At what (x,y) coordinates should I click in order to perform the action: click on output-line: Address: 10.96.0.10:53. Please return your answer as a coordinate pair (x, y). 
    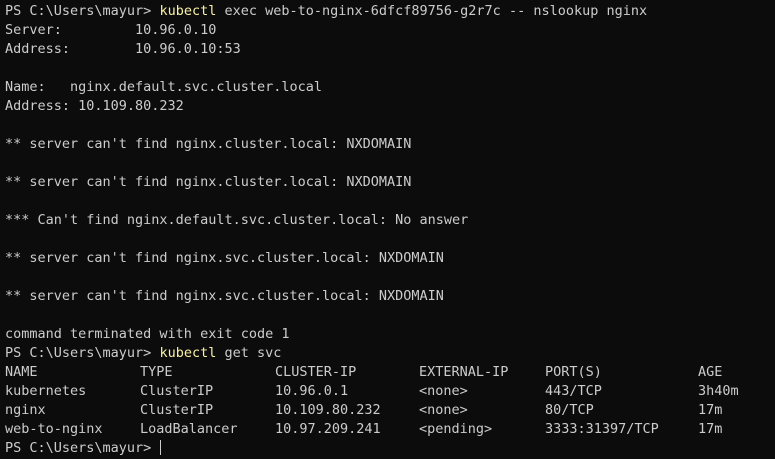
    Looking at the image, I should click on (123, 49).